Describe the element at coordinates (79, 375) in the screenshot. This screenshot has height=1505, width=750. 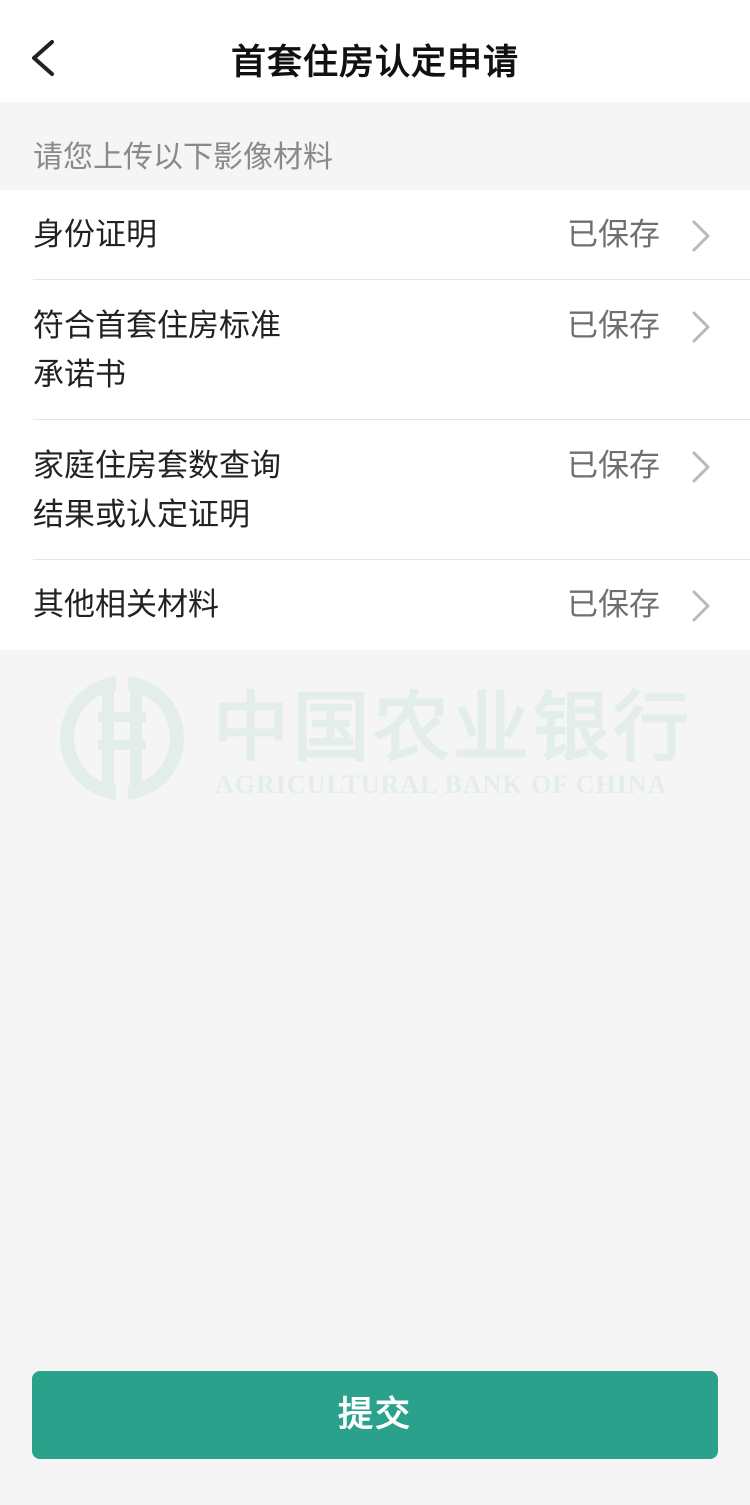
I see `material-label-line-2: 承诺书` at that location.